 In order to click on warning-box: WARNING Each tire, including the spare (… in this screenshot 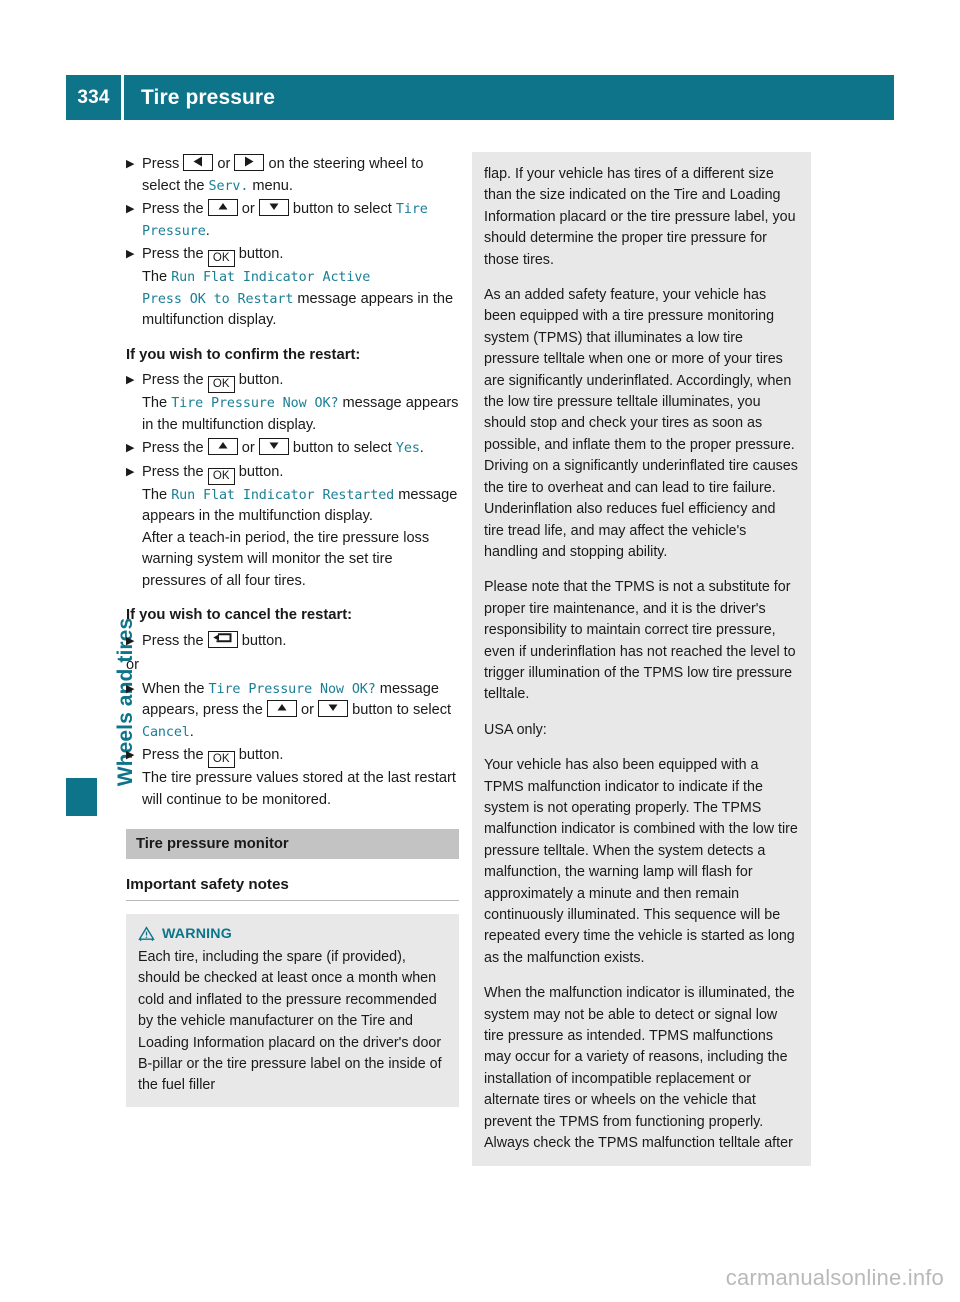, I will do `click(292, 1010)`.